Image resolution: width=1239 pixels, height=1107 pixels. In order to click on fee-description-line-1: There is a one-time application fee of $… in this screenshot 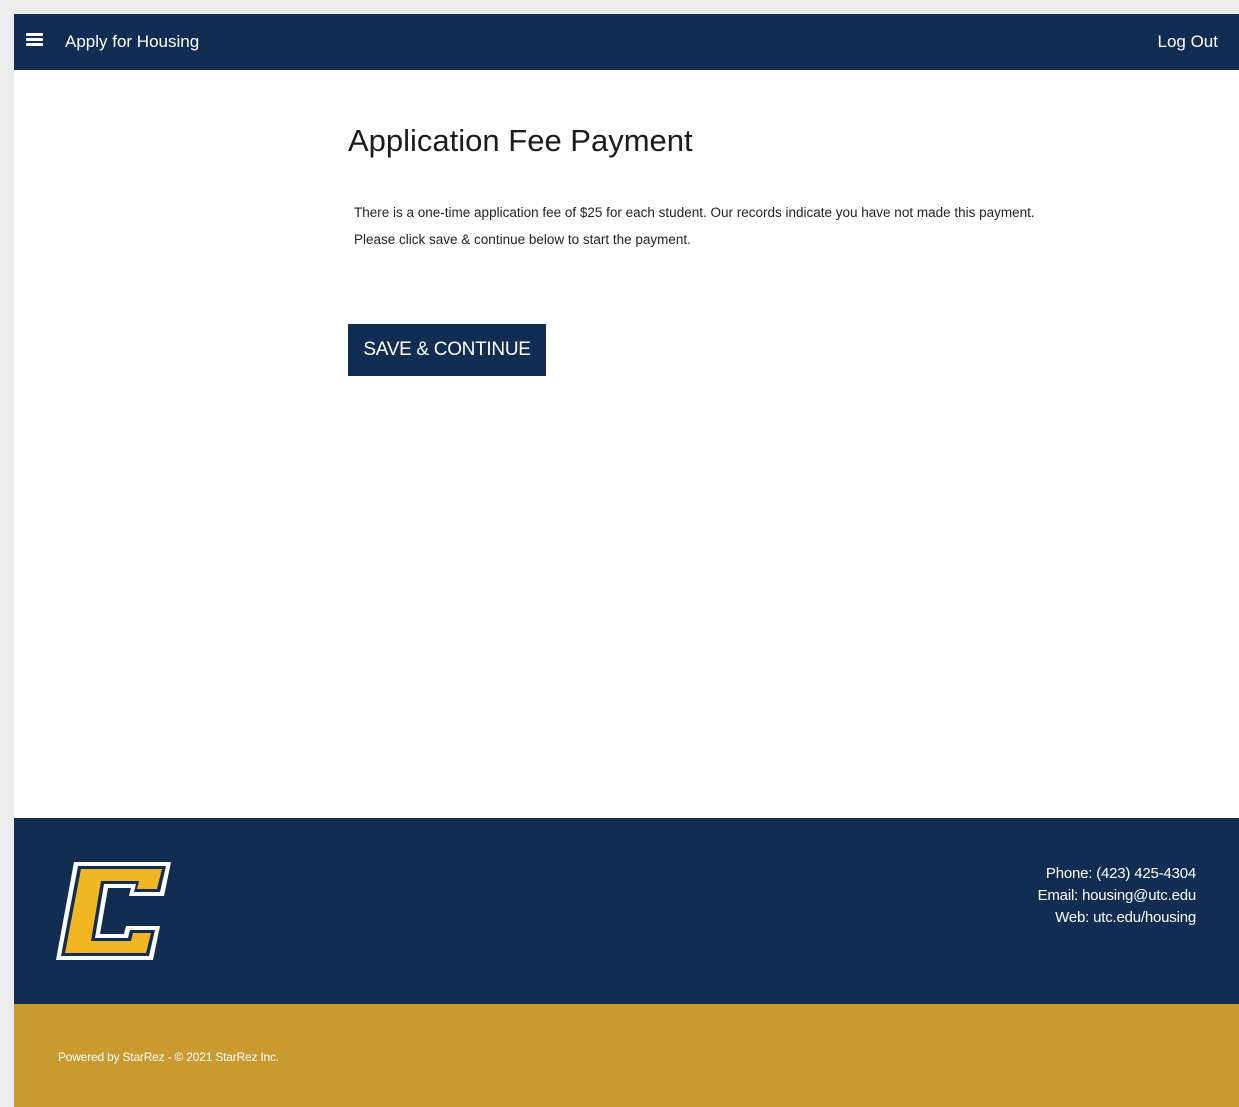, I will do `click(694, 212)`.